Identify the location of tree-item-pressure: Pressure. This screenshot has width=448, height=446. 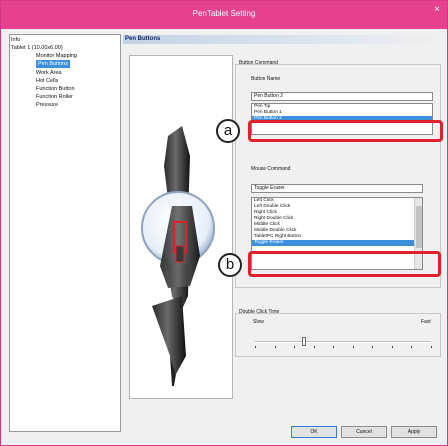
(47, 105).